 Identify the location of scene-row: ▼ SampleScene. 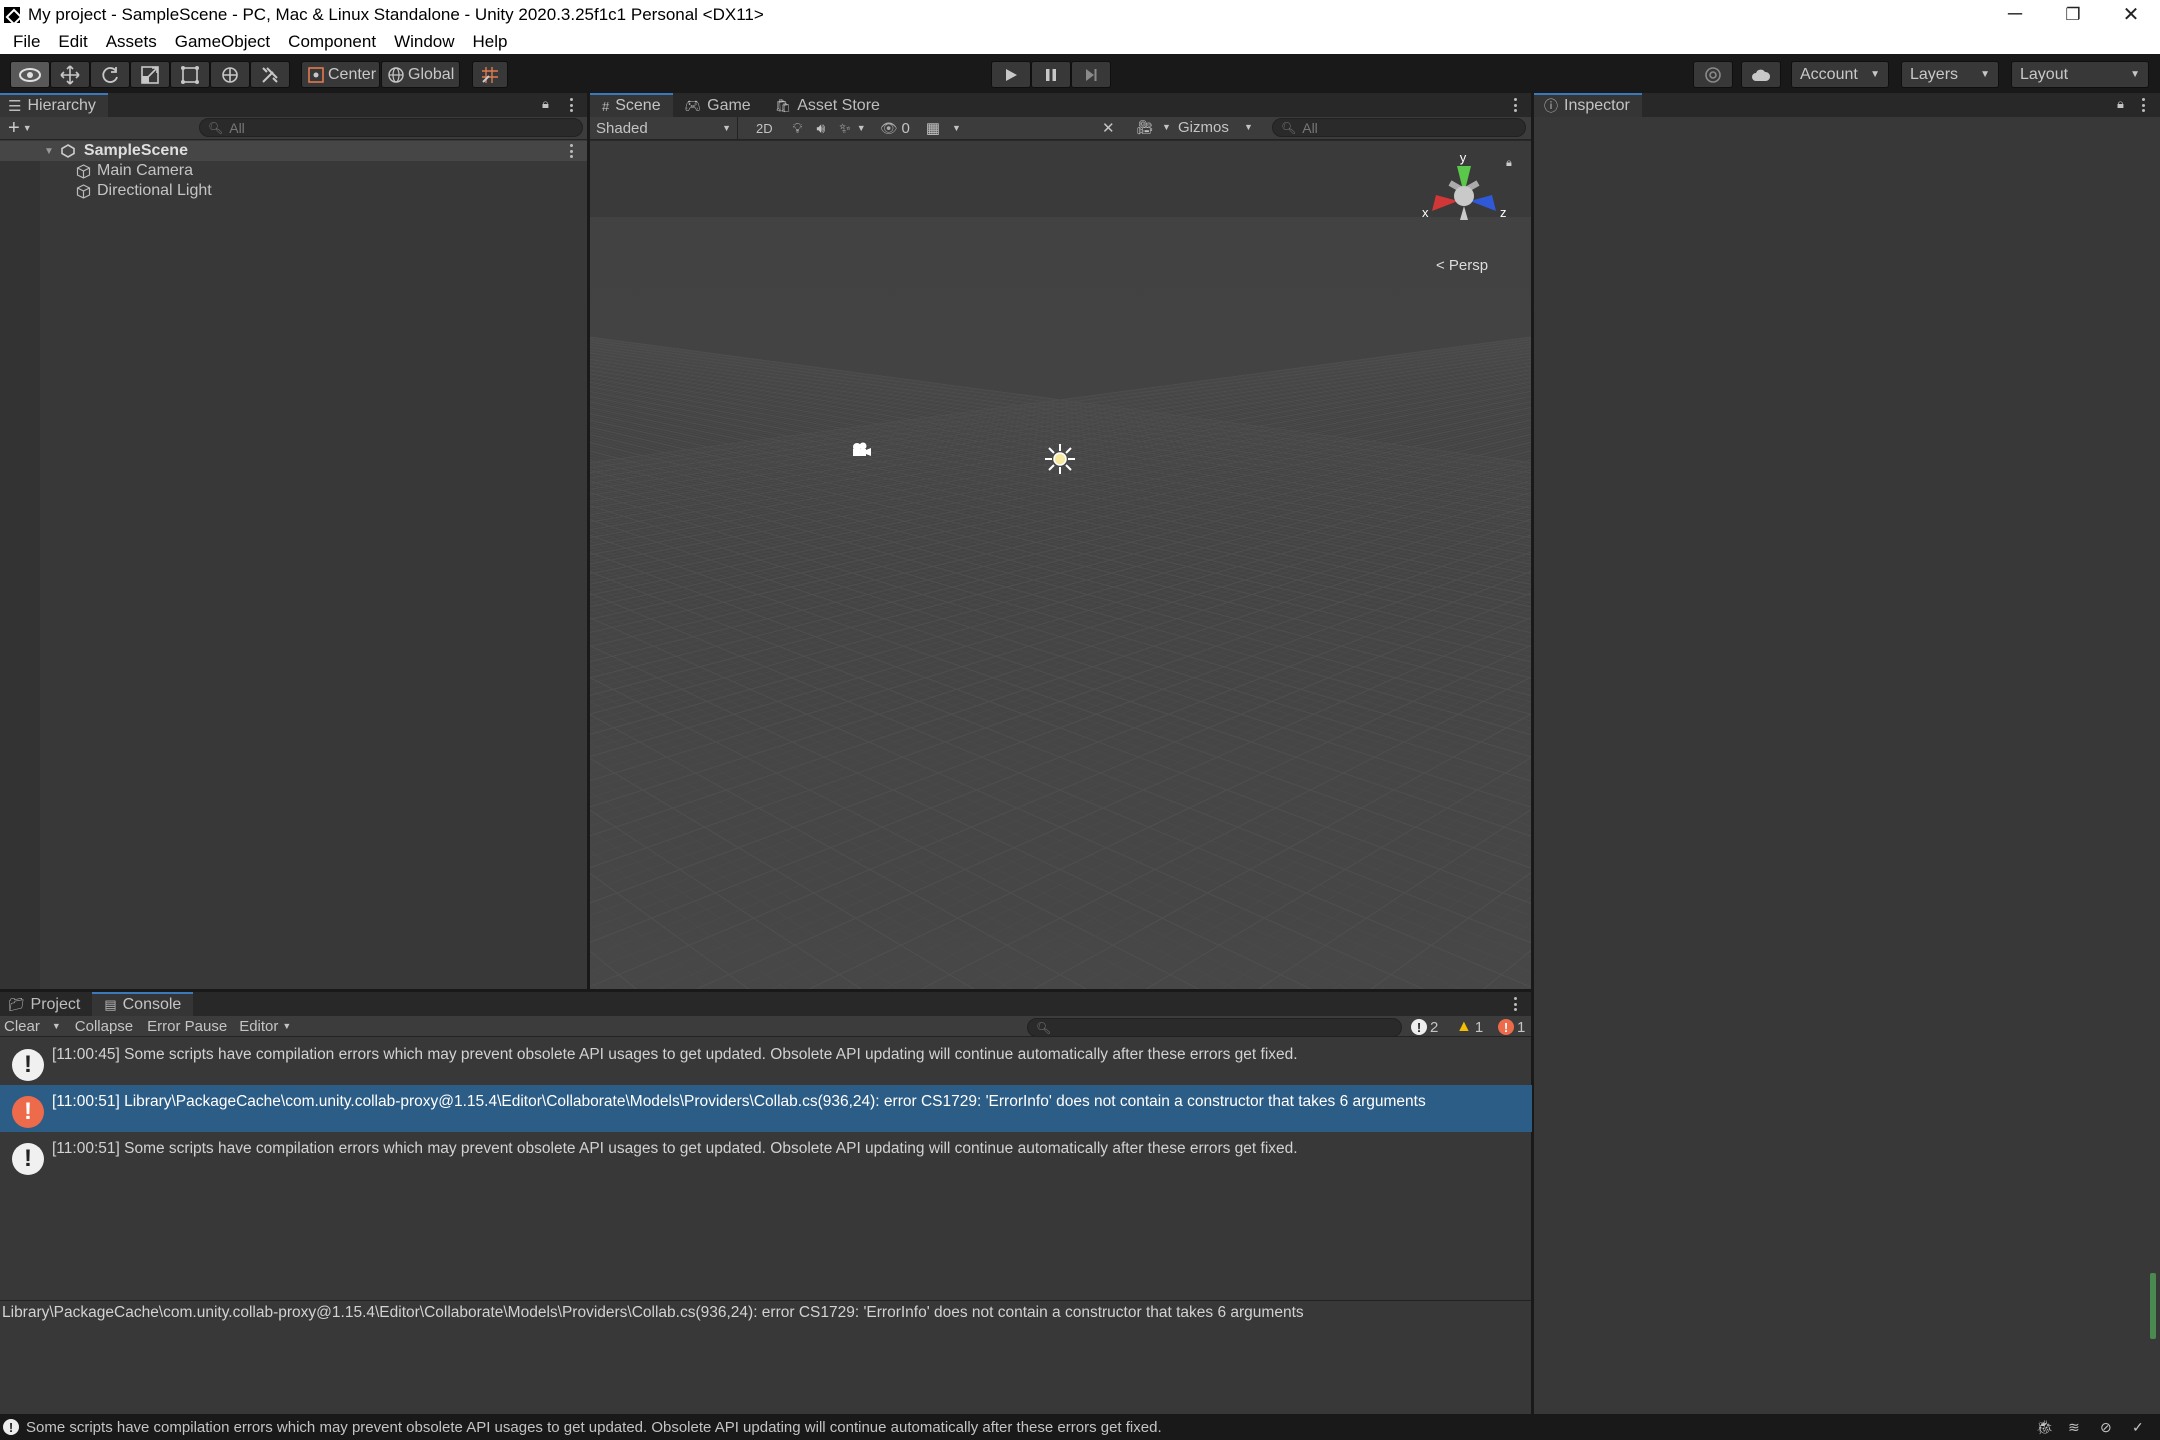
(293, 151).